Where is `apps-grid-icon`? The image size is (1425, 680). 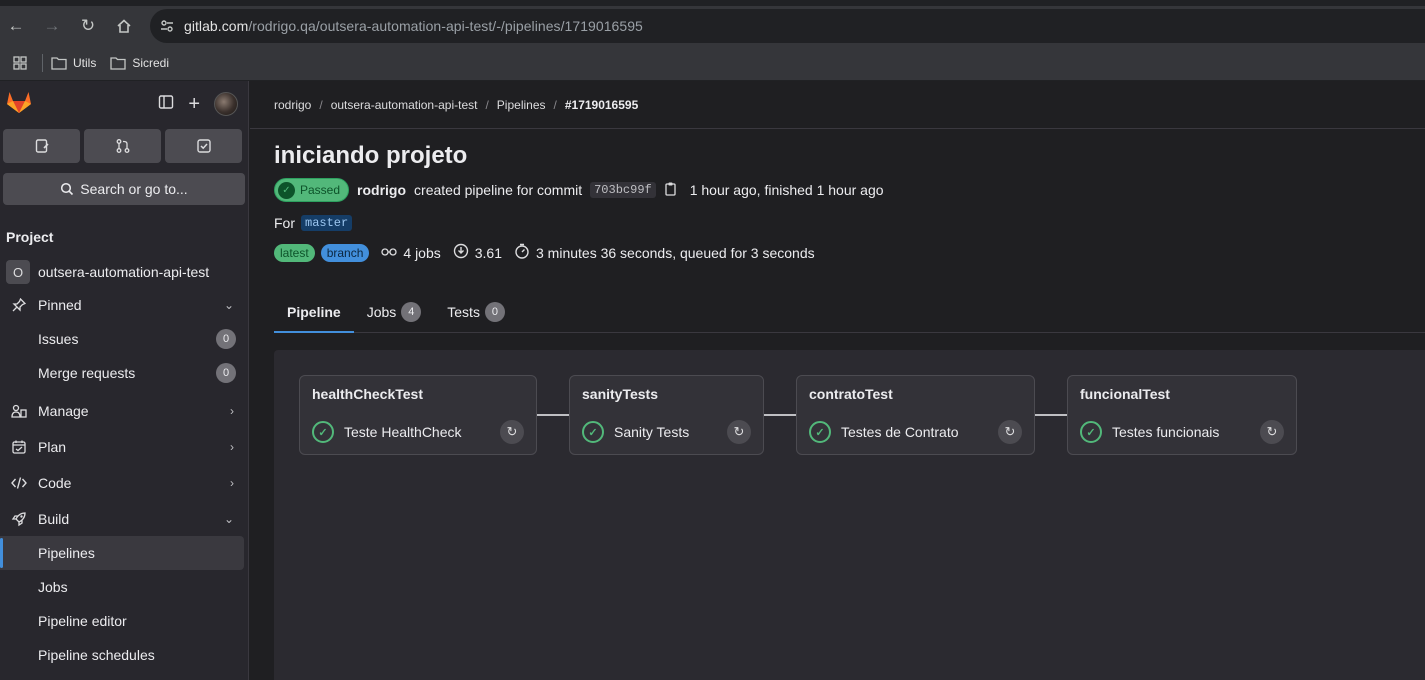
apps-grid-icon is located at coordinates (20, 63).